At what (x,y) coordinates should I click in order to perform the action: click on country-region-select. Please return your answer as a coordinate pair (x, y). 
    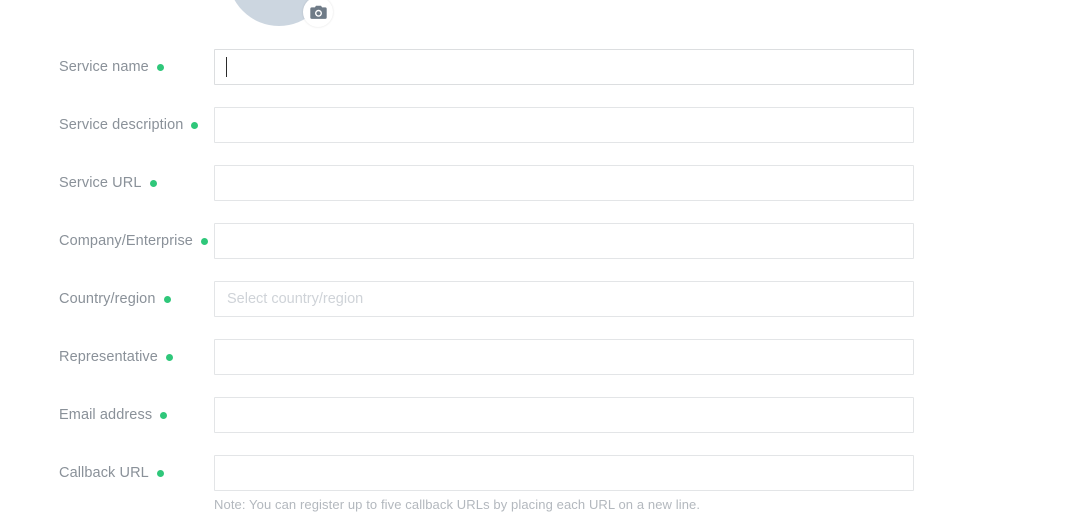
    Looking at the image, I should click on (564, 299).